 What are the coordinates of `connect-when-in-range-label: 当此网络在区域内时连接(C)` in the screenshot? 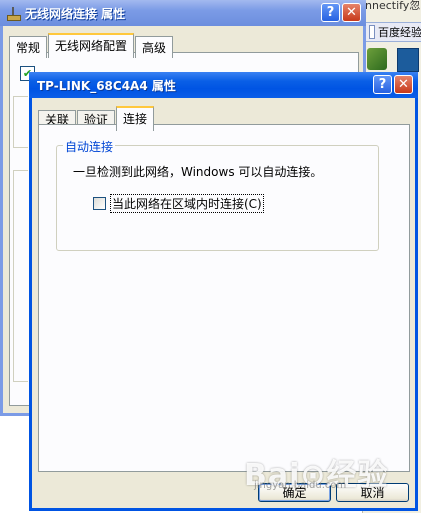 It's located at (187, 203).